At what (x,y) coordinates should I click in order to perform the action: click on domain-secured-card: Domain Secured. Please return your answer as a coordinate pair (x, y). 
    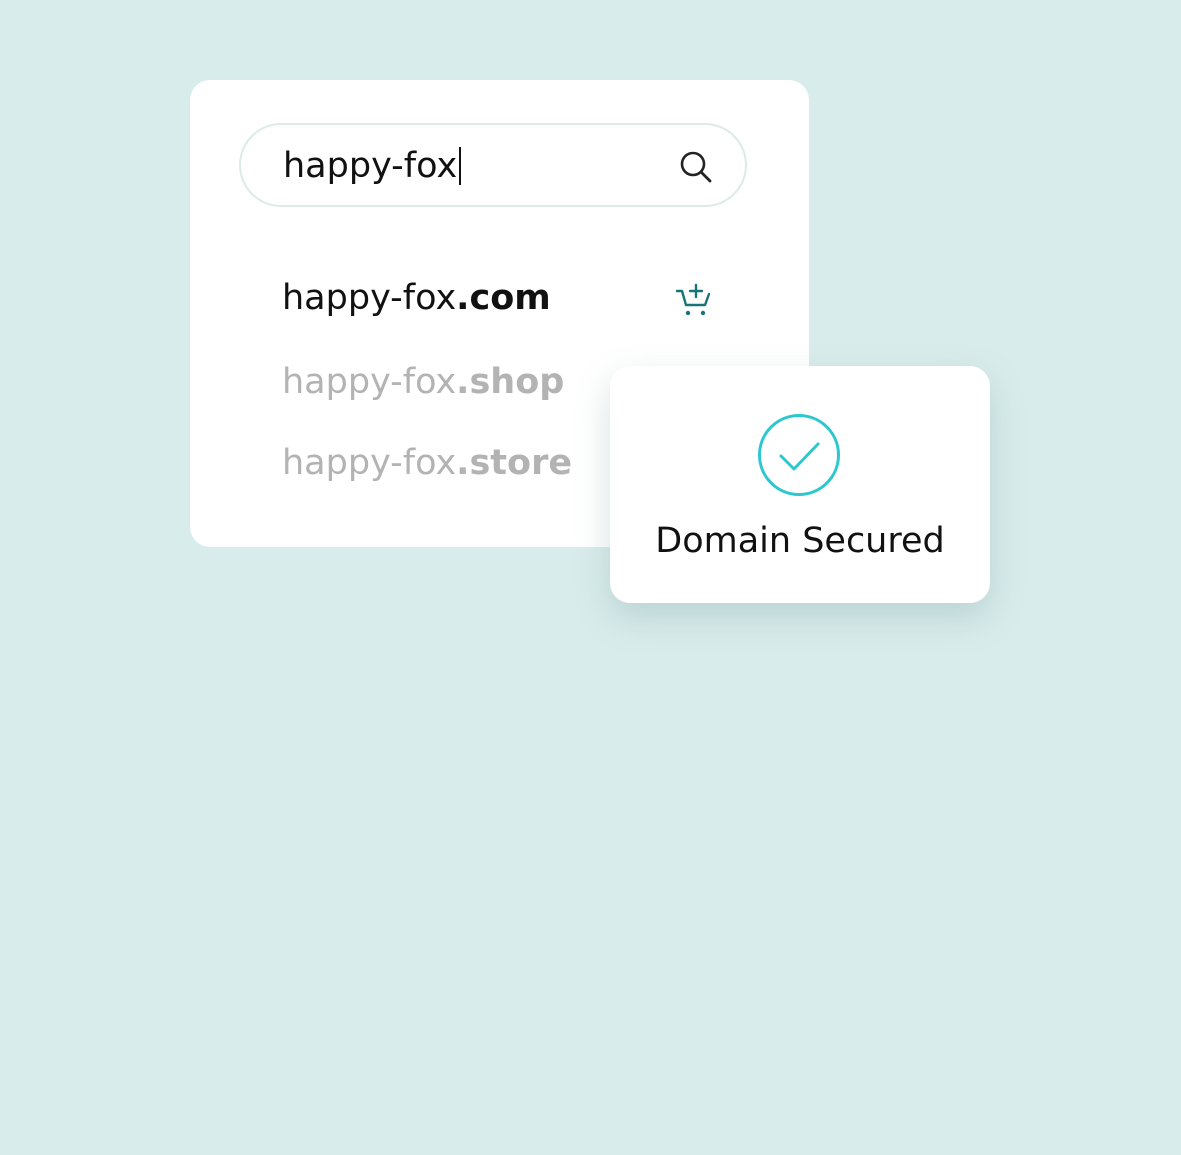
    Looking at the image, I should click on (800, 484).